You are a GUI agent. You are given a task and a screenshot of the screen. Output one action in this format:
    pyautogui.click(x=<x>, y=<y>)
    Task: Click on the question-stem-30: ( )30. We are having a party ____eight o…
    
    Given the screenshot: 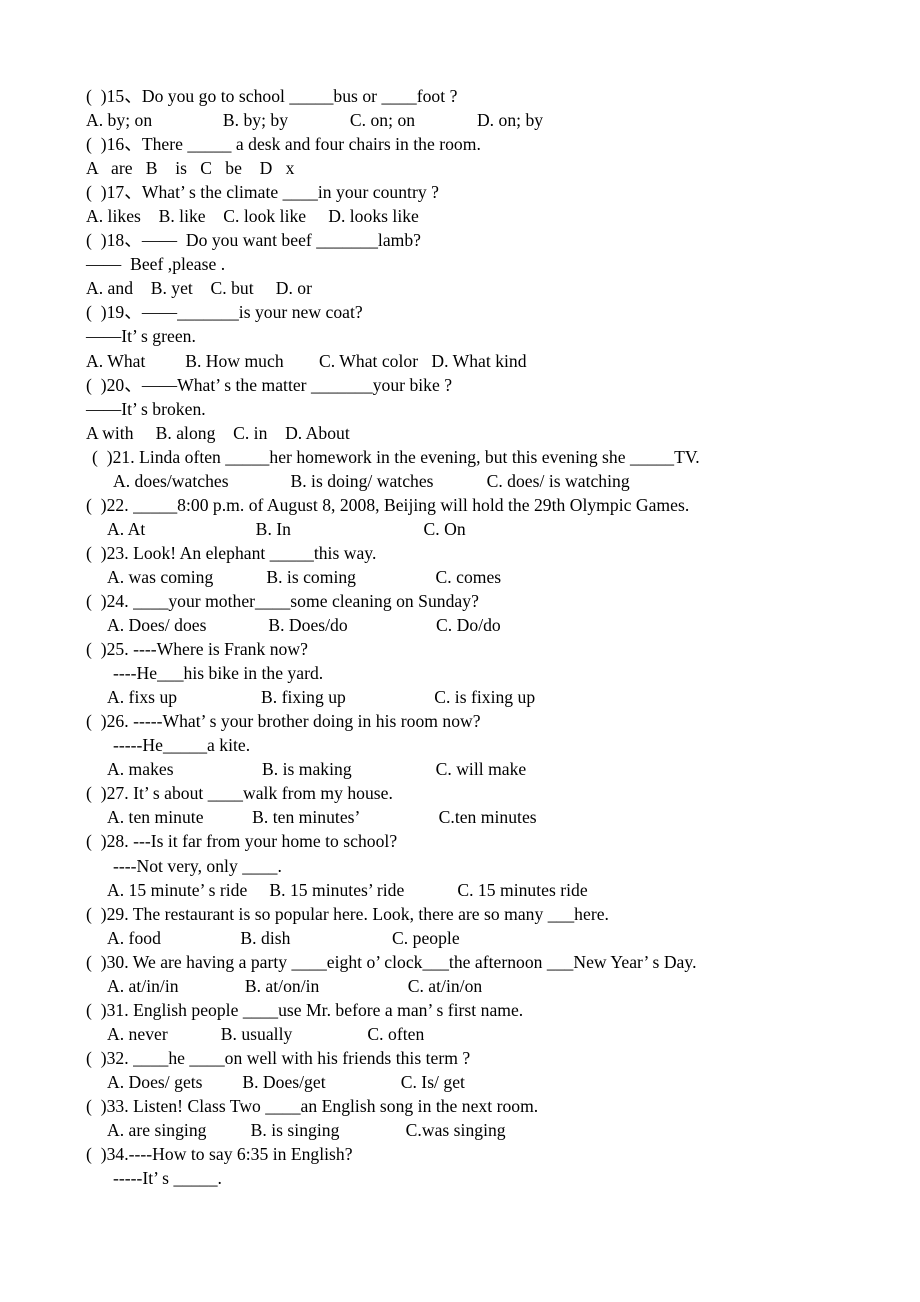 What is the action you would take?
    pyautogui.click(x=391, y=961)
    